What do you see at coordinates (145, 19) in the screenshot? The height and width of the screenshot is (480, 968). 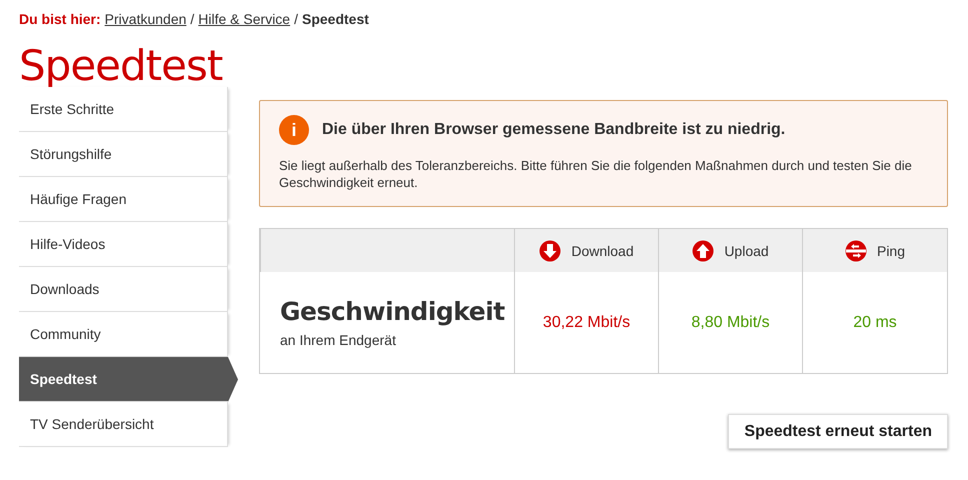 I see `breadcrumb-link: Privatkunden` at bounding box center [145, 19].